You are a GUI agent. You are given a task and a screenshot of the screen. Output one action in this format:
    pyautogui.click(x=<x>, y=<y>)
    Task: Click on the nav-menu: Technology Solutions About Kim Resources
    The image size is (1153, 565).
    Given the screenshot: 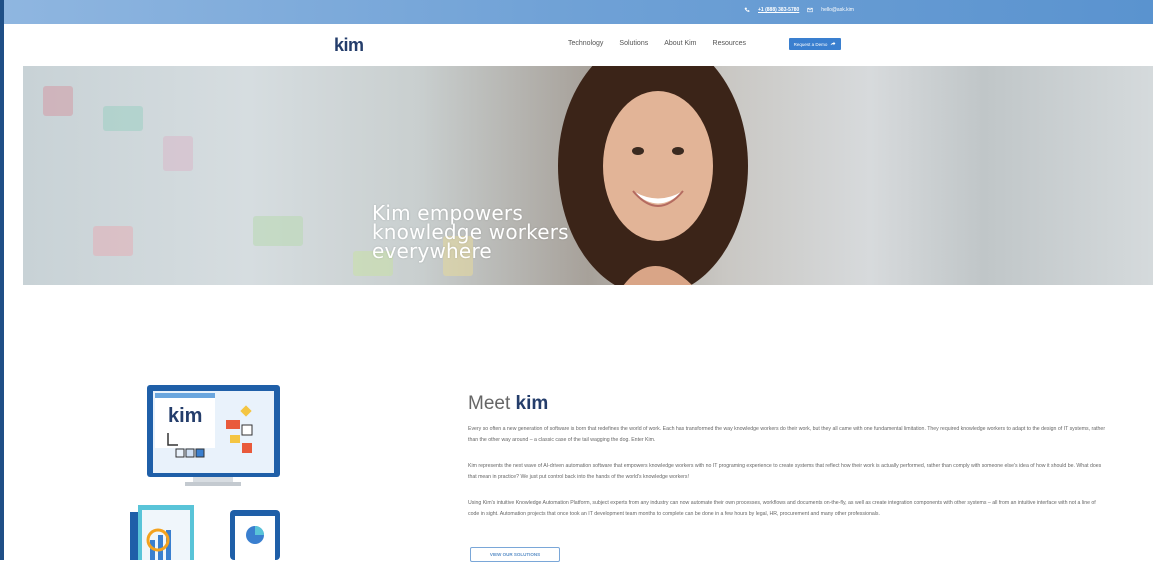 What is the action you would take?
    pyautogui.click(x=665, y=43)
    